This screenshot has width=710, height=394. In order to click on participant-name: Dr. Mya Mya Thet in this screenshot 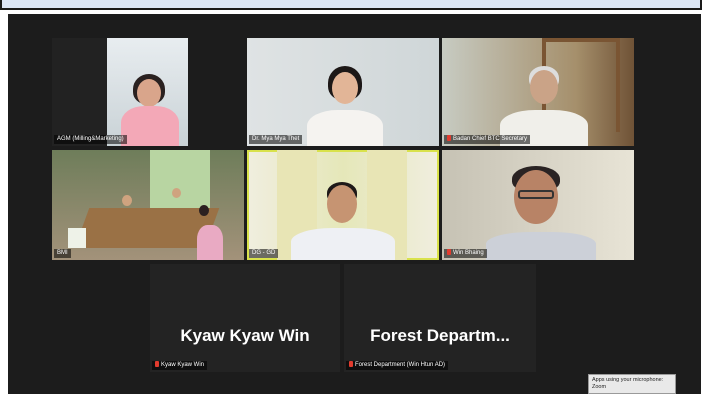, I will do `click(276, 139)`.